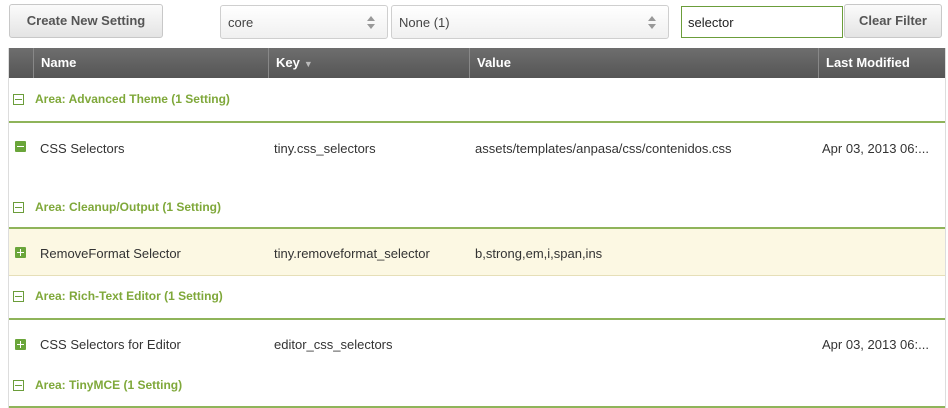 The image size is (948, 408). Describe the element at coordinates (424, 22) in the screenshot. I see `namespace-combo-value: None (1)` at that location.